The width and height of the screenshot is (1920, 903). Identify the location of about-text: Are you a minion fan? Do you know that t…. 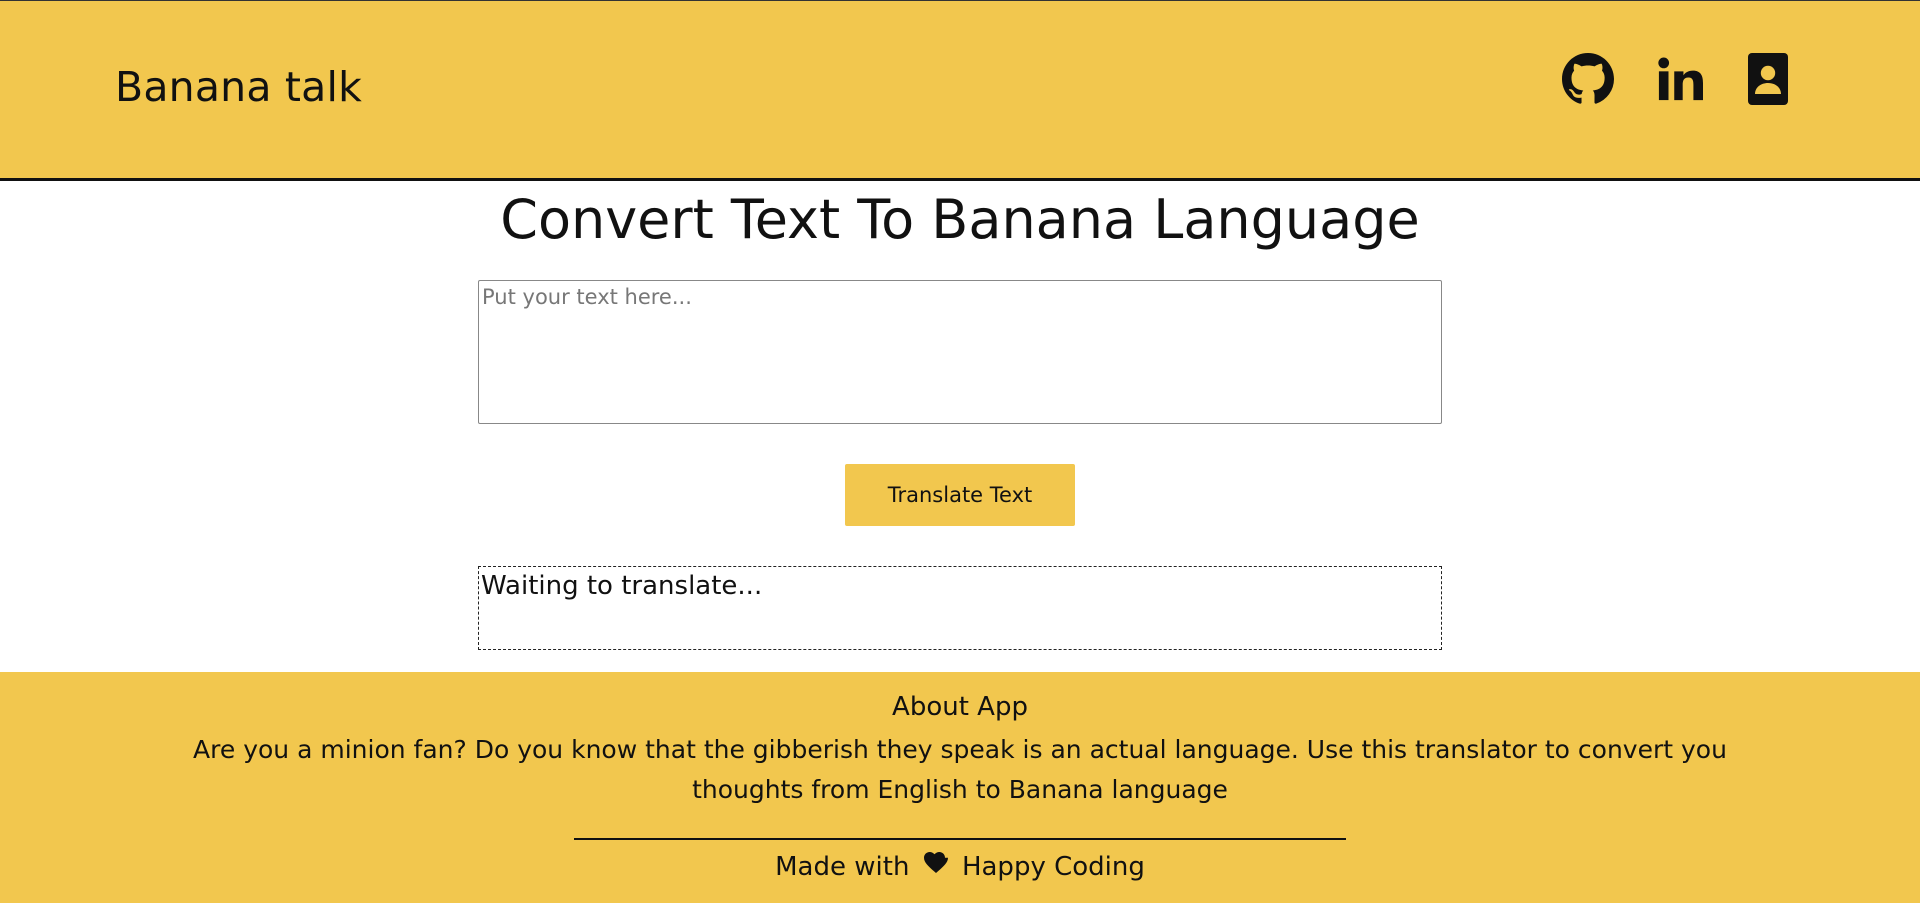
(960, 769).